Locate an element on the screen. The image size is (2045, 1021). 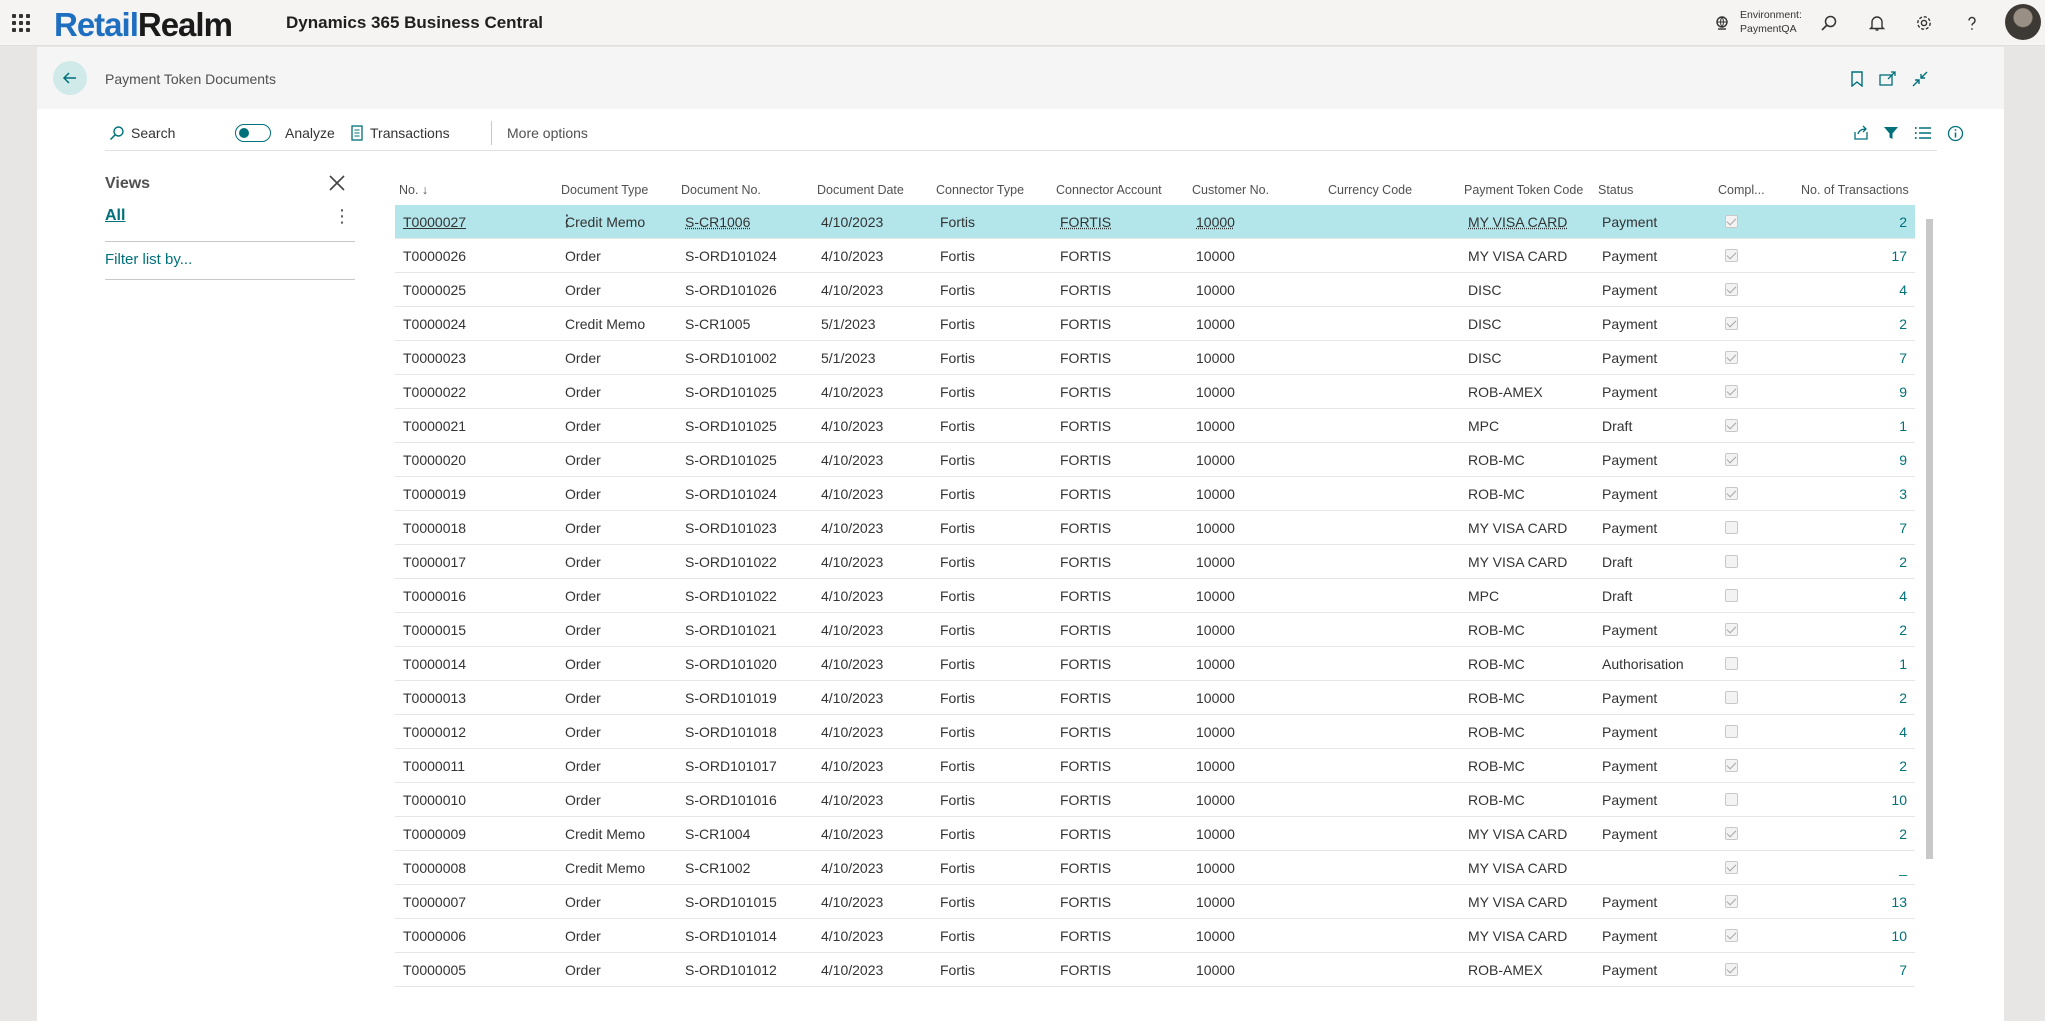
bookmark-icon is located at coordinates (1857, 79).